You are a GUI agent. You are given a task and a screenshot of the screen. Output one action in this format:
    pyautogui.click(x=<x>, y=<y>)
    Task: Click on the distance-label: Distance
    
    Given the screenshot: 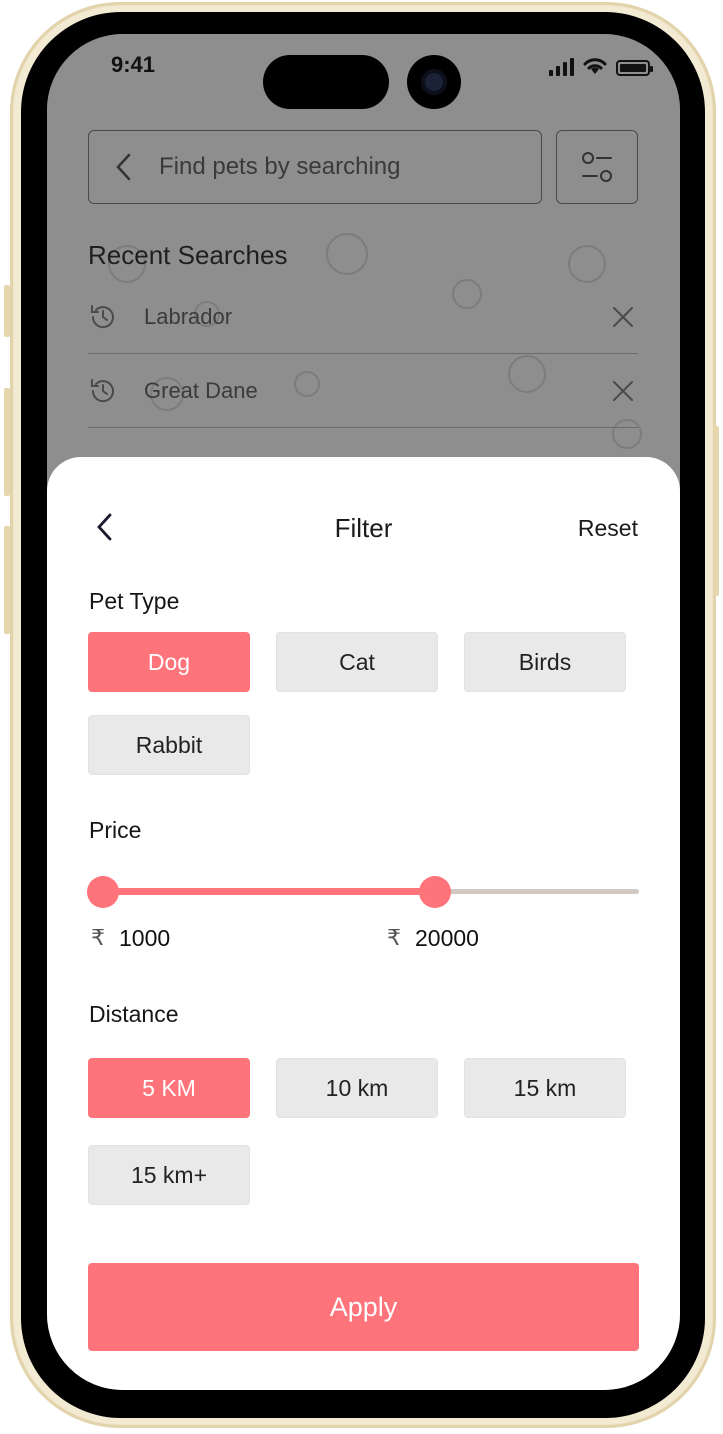 What is the action you would take?
    pyautogui.click(x=134, y=1014)
    